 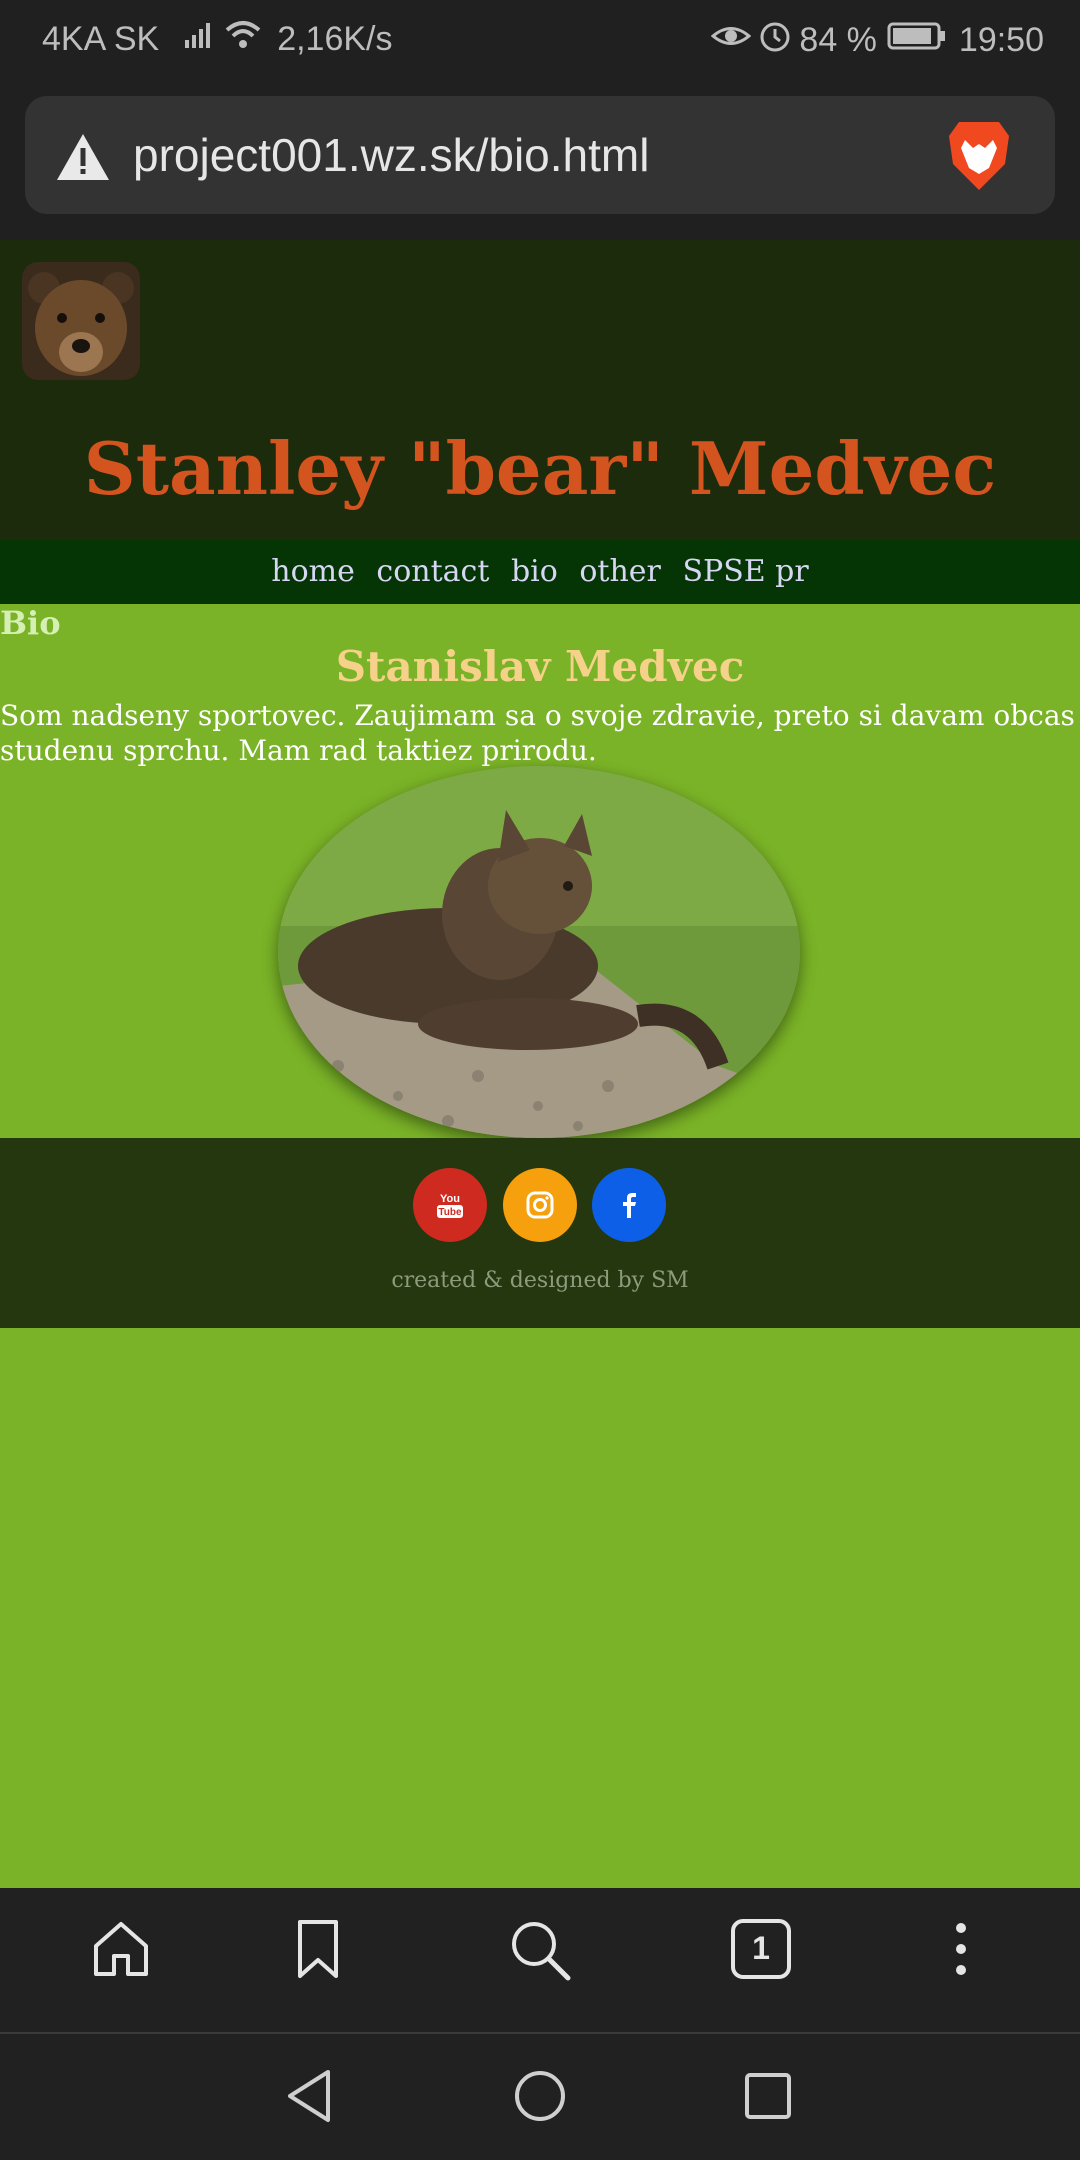 I want to click on instagram-icon, so click(x=540, y=1205).